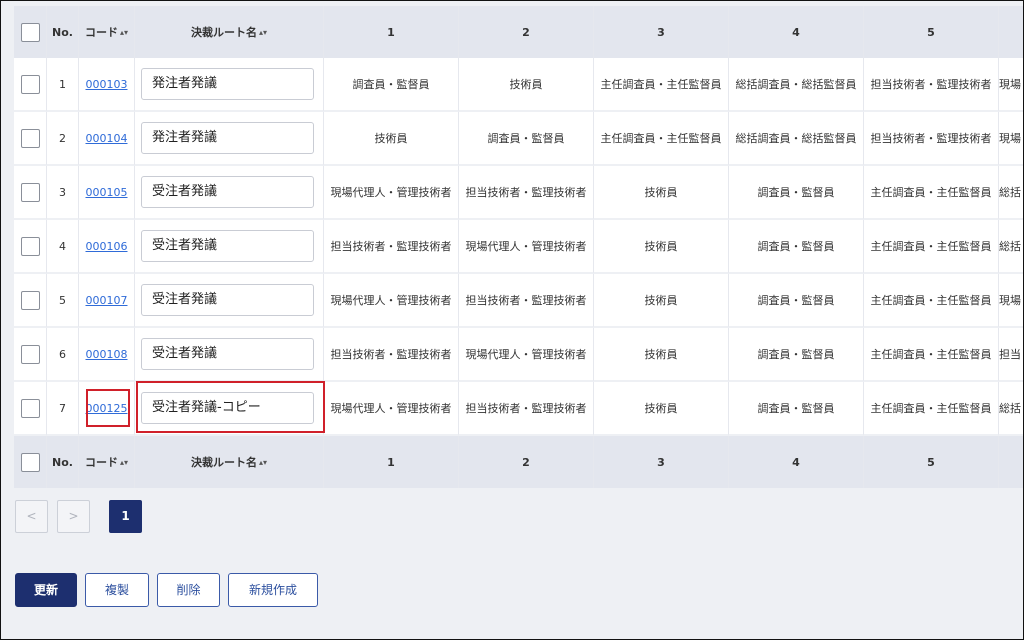  I want to click on code-link: 000108, so click(107, 354).